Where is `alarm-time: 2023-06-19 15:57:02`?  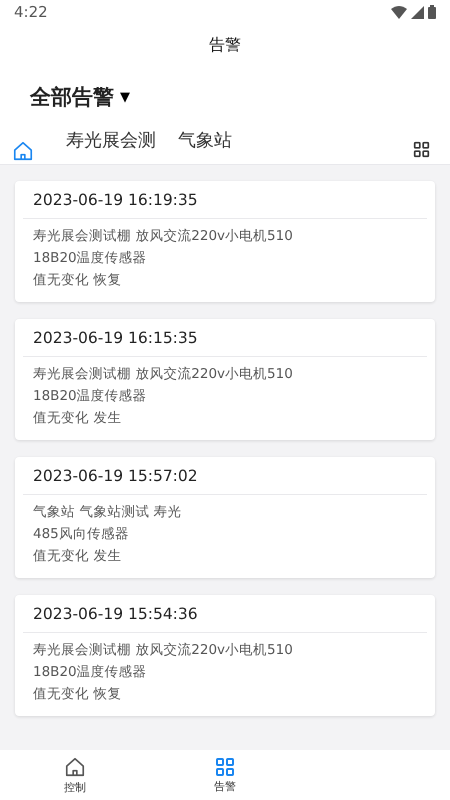
alarm-time: 2023-06-19 15:57:02 is located at coordinates (225, 476).